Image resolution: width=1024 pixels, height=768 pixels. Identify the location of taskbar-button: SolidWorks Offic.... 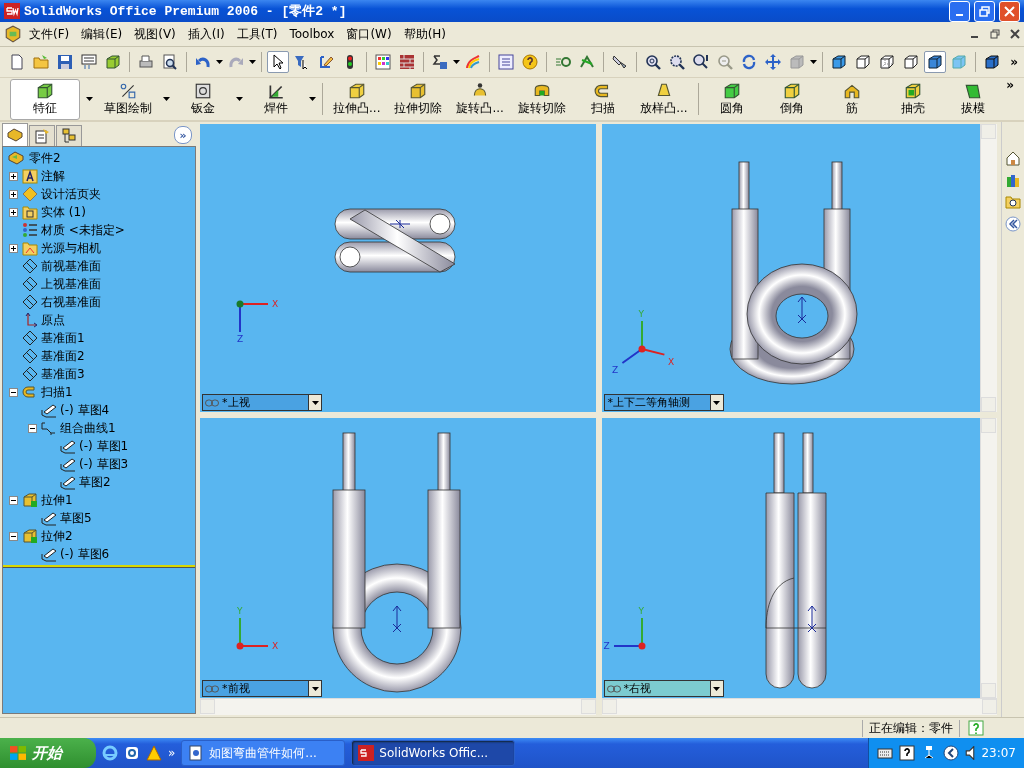
(433, 753).